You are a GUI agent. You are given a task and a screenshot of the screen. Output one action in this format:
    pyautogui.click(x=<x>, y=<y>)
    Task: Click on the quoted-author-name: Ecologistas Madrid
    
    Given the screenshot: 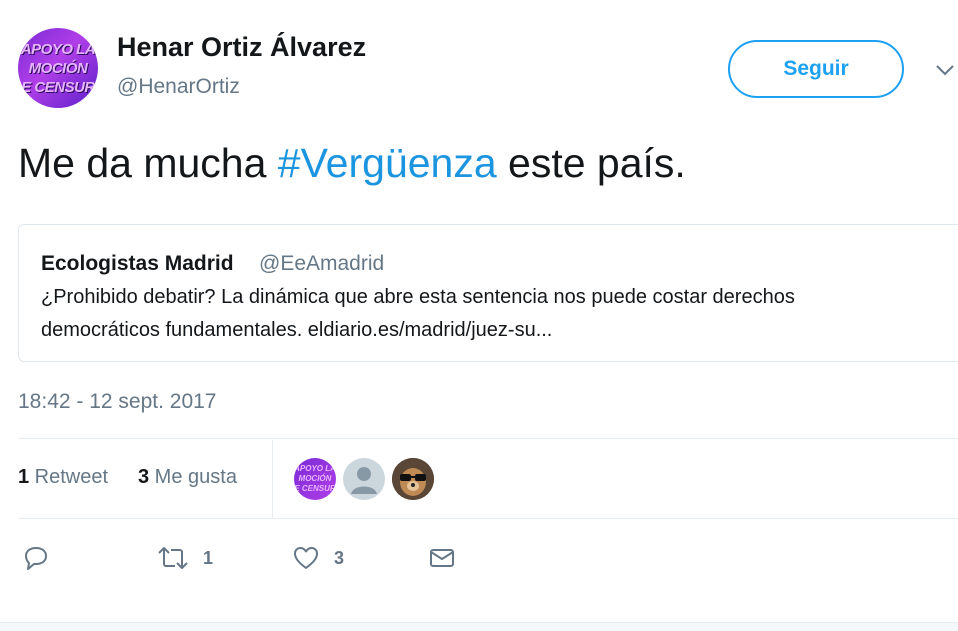 What is the action you would take?
    pyautogui.click(x=137, y=263)
    